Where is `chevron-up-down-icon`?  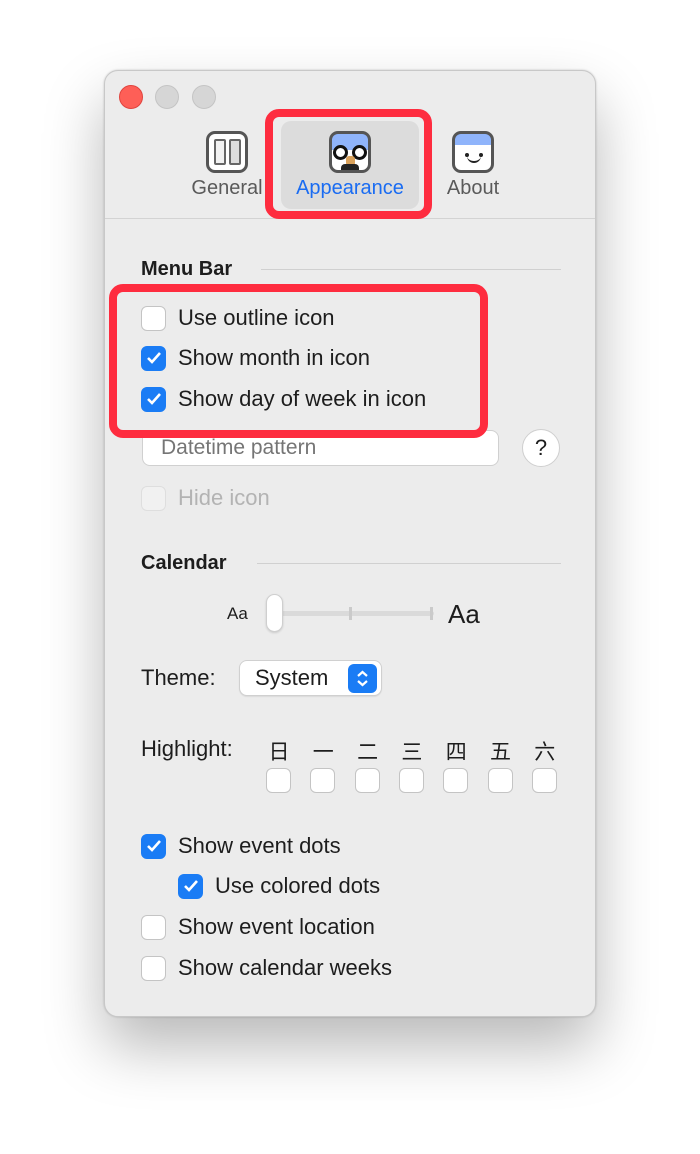 chevron-up-down-icon is located at coordinates (362, 678).